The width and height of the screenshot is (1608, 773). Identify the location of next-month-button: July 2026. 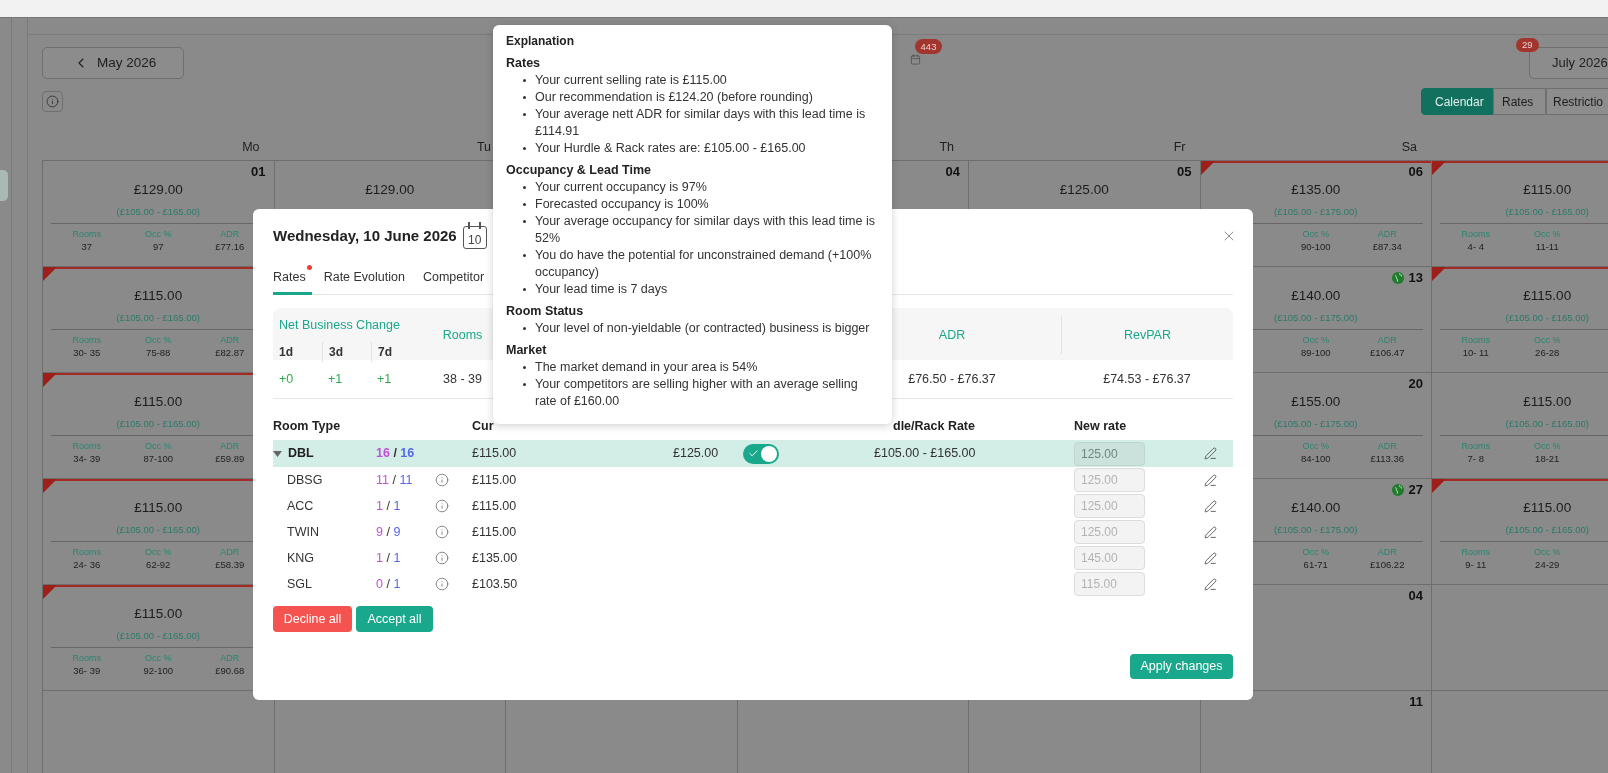
(1568, 63).